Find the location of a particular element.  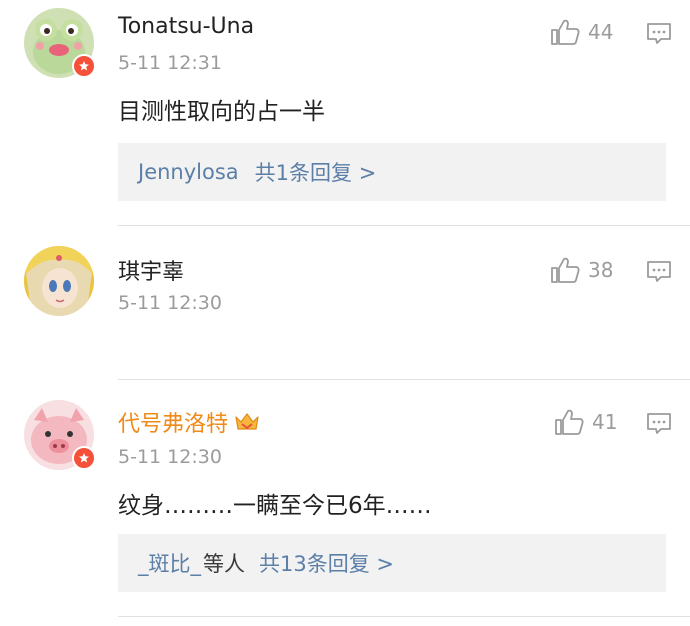

username: 代号弗洛特 is located at coordinates (173, 422).